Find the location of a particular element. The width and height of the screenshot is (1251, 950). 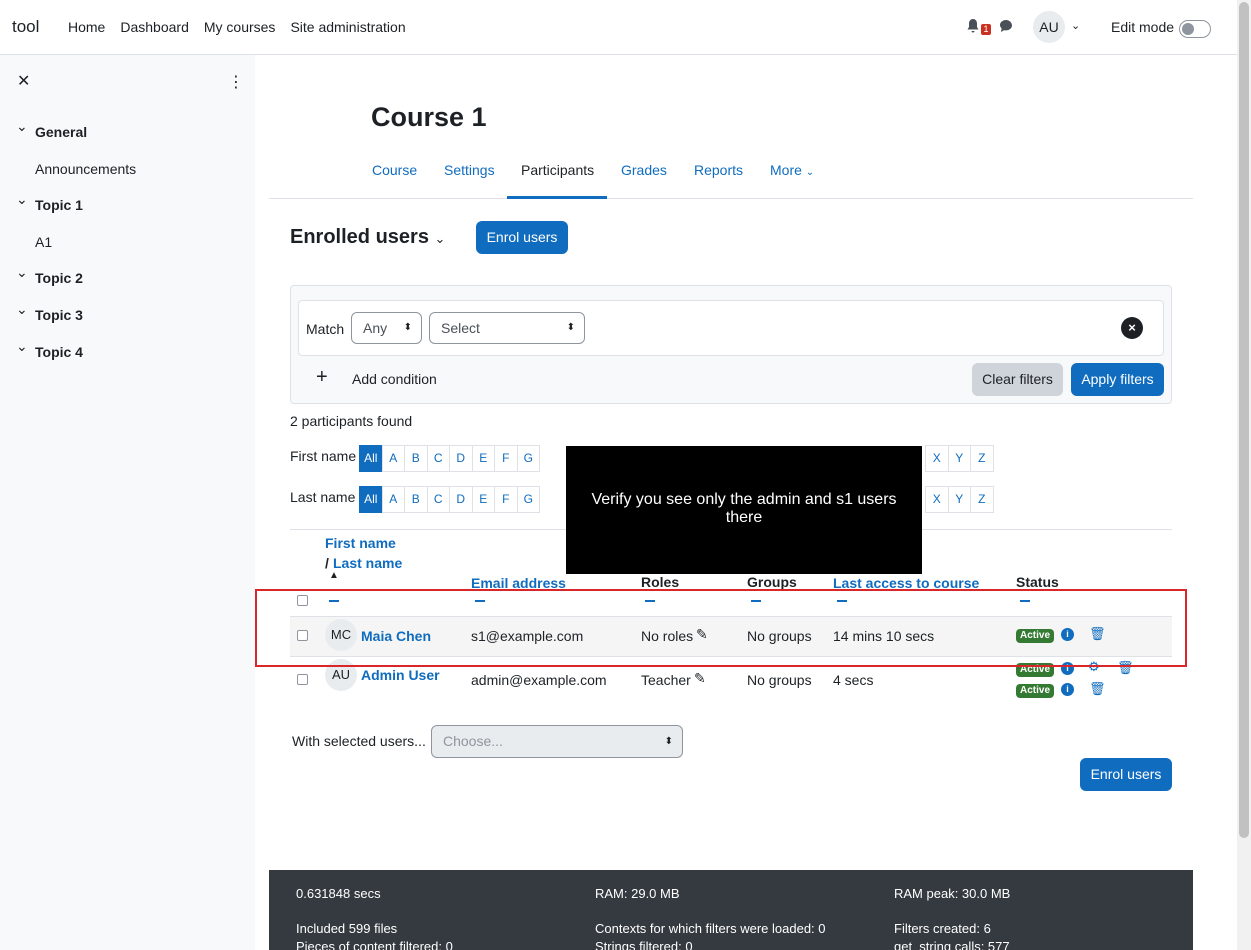

filter-type-select: Select is located at coordinates (507, 328).